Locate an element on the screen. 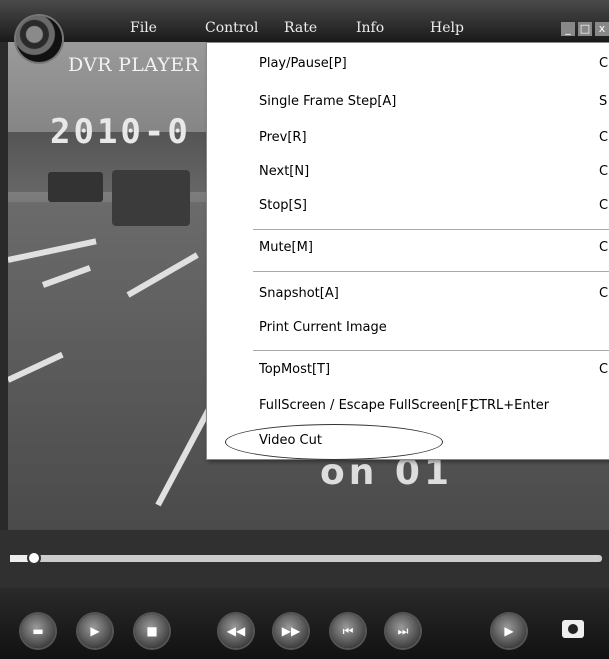 The width and height of the screenshot is (609, 659). shortcut-prev: C is located at coordinates (604, 137).